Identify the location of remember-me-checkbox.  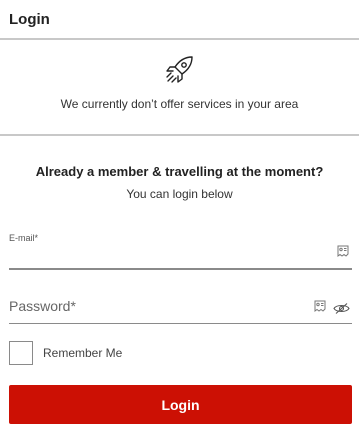
(21, 353).